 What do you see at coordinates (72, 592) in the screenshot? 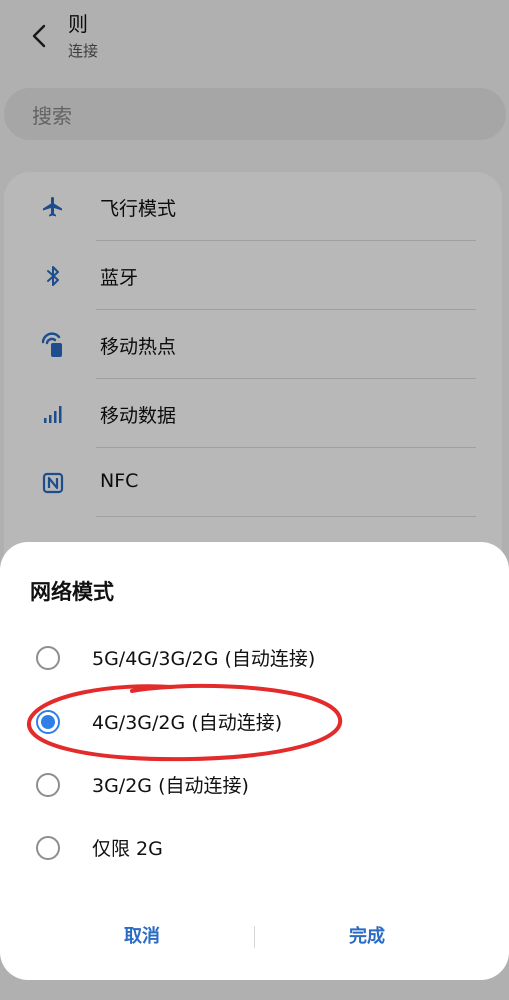
I see `dialog-title: 网络模式` at bounding box center [72, 592].